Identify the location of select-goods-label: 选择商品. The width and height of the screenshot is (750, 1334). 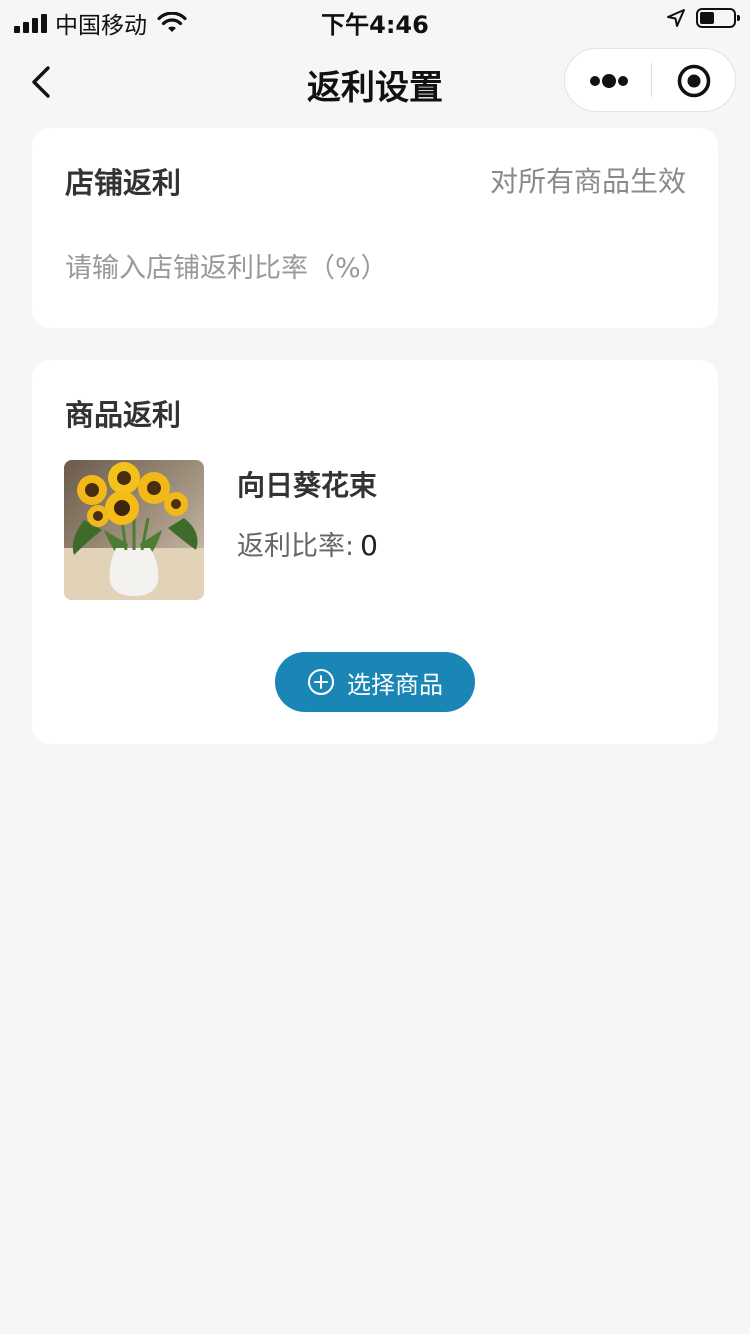
(395, 684).